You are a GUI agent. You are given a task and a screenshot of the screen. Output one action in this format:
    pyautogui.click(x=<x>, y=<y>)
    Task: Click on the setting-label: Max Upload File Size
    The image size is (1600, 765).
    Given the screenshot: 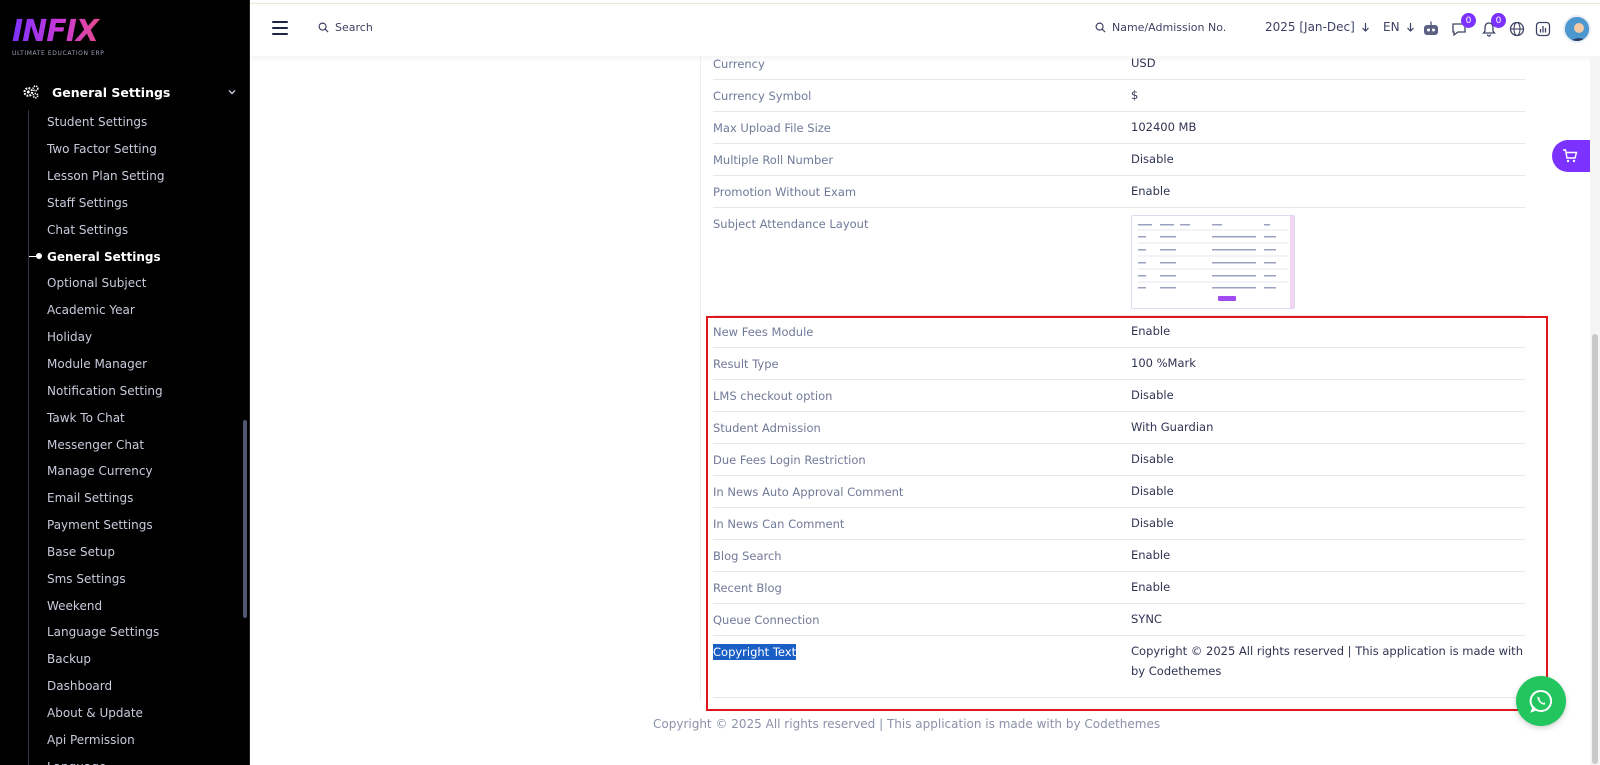 What is the action you would take?
    pyautogui.click(x=772, y=128)
    